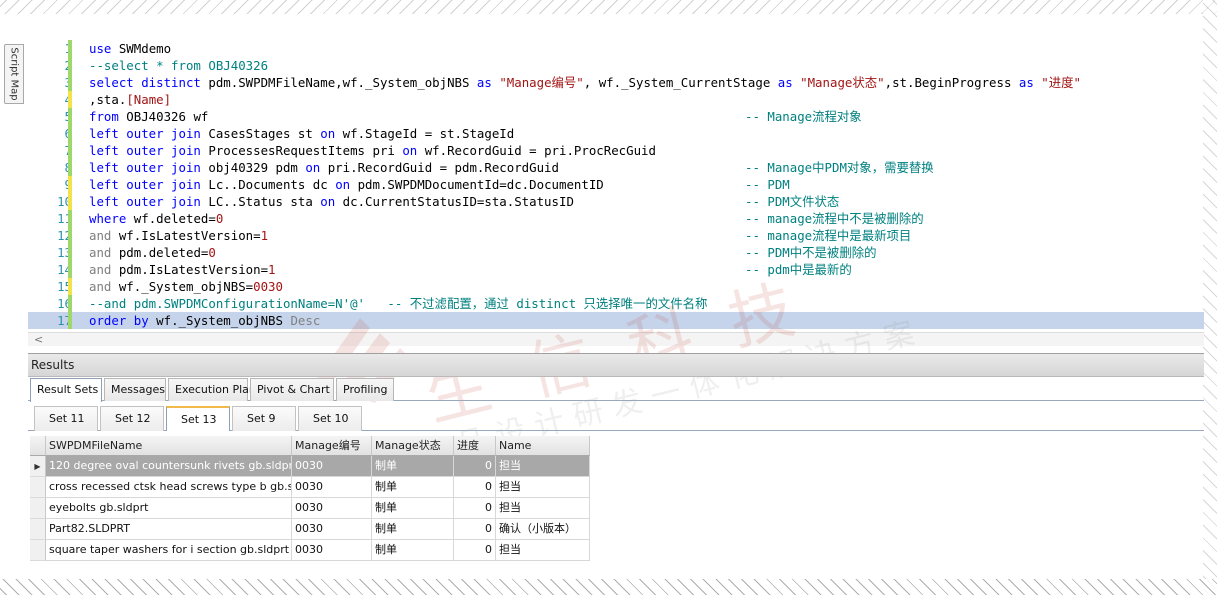 Image resolution: width=1217 pixels, height=595 pixels. What do you see at coordinates (64, 201) in the screenshot?
I see `line-number: 10` at bounding box center [64, 201].